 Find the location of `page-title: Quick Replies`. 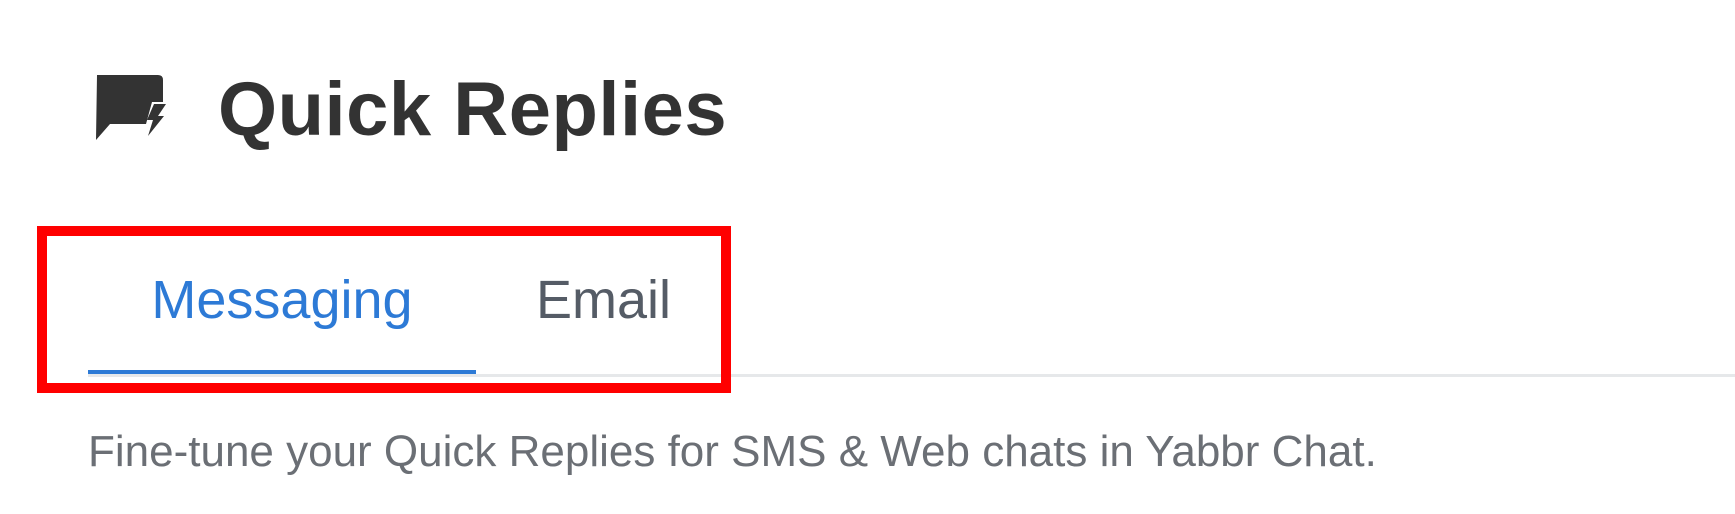

page-title: Quick Replies is located at coordinates (473, 109).